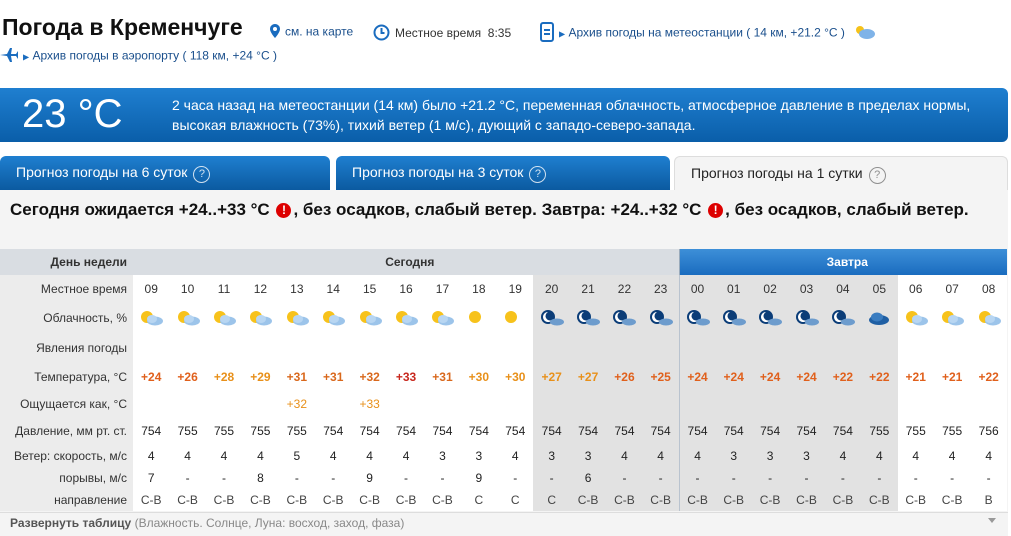  Describe the element at coordinates (66, 456) in the screenshot. I see `row-label: Ветер: скорость, м/с` at that location.